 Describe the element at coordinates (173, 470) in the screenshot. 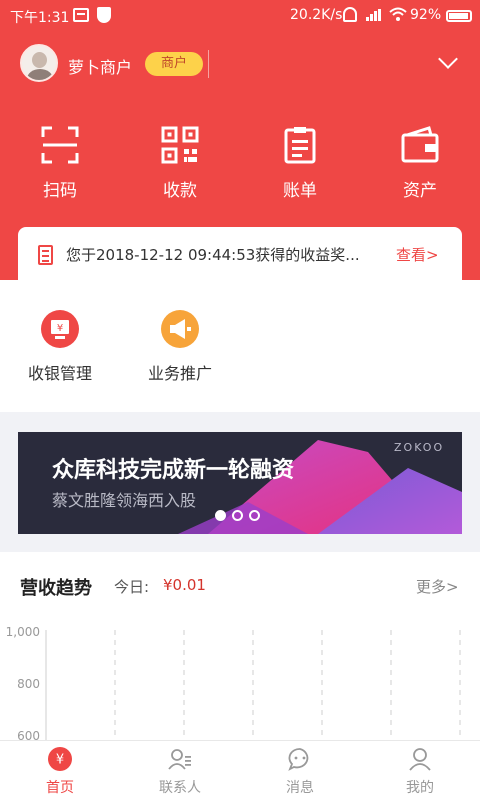

I see `banner-title: 众库科技完成新一轮融资` at that location.